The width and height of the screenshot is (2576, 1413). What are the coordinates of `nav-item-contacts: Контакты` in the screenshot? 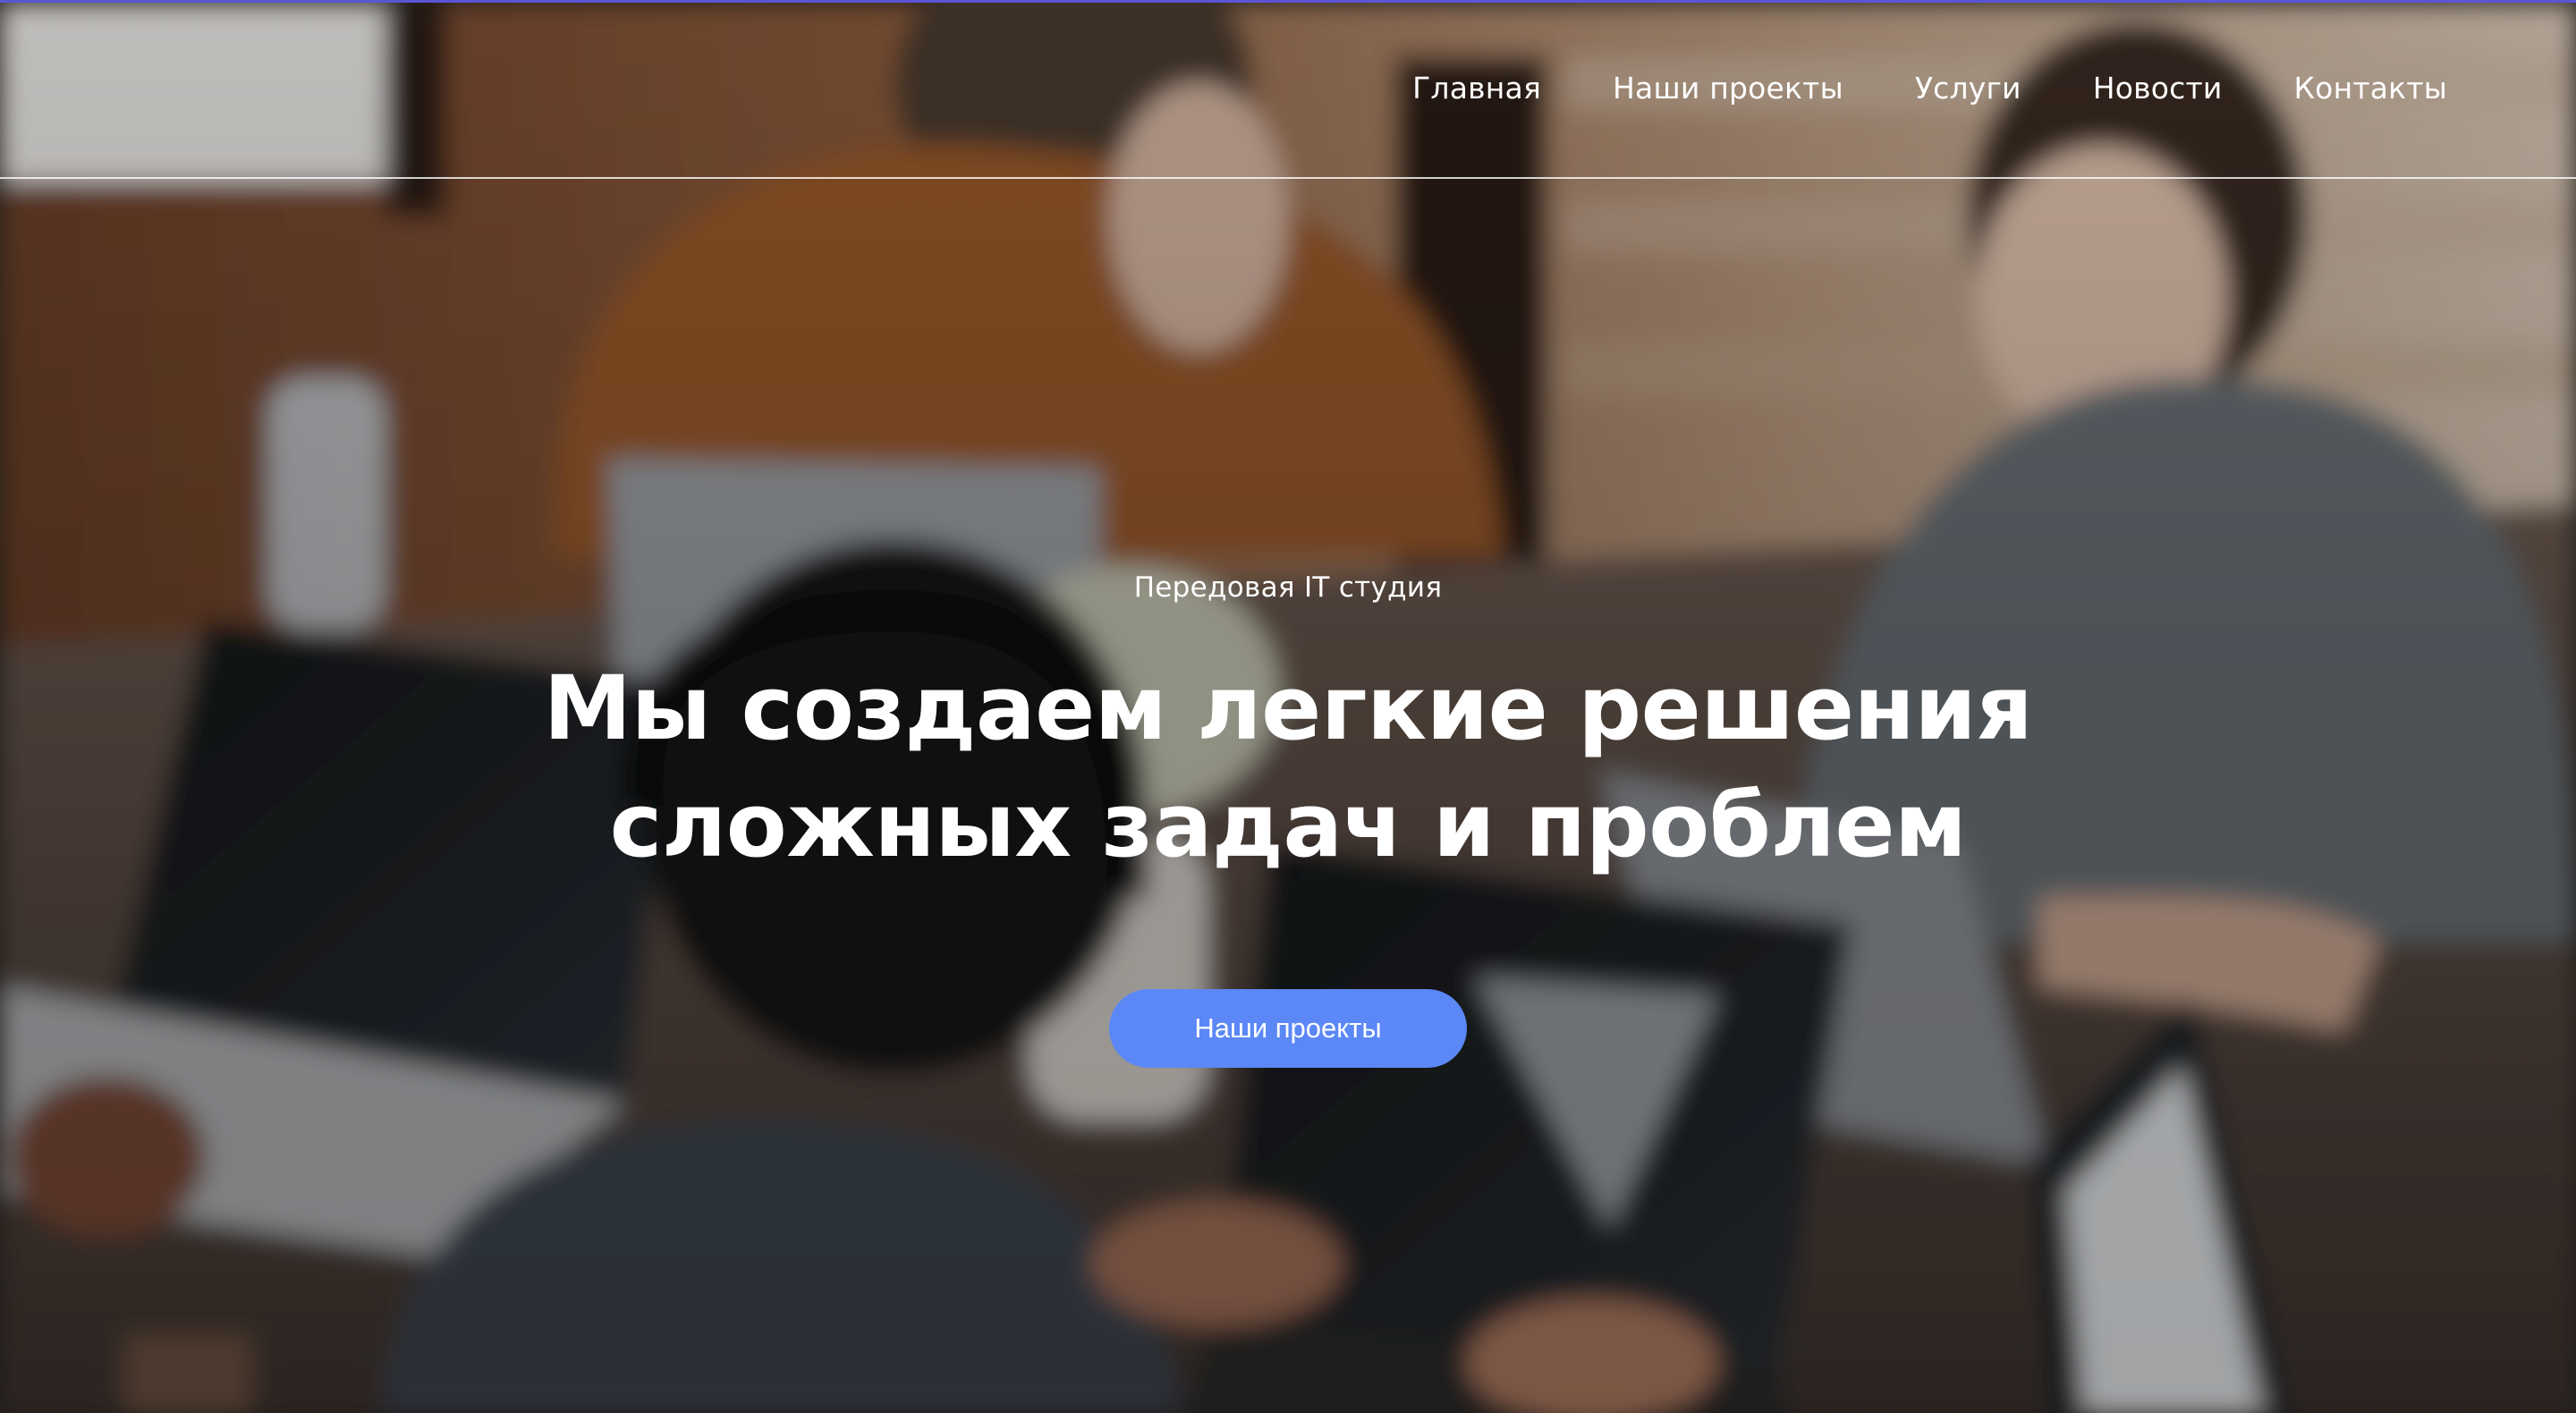 It's located at (2370, 88).